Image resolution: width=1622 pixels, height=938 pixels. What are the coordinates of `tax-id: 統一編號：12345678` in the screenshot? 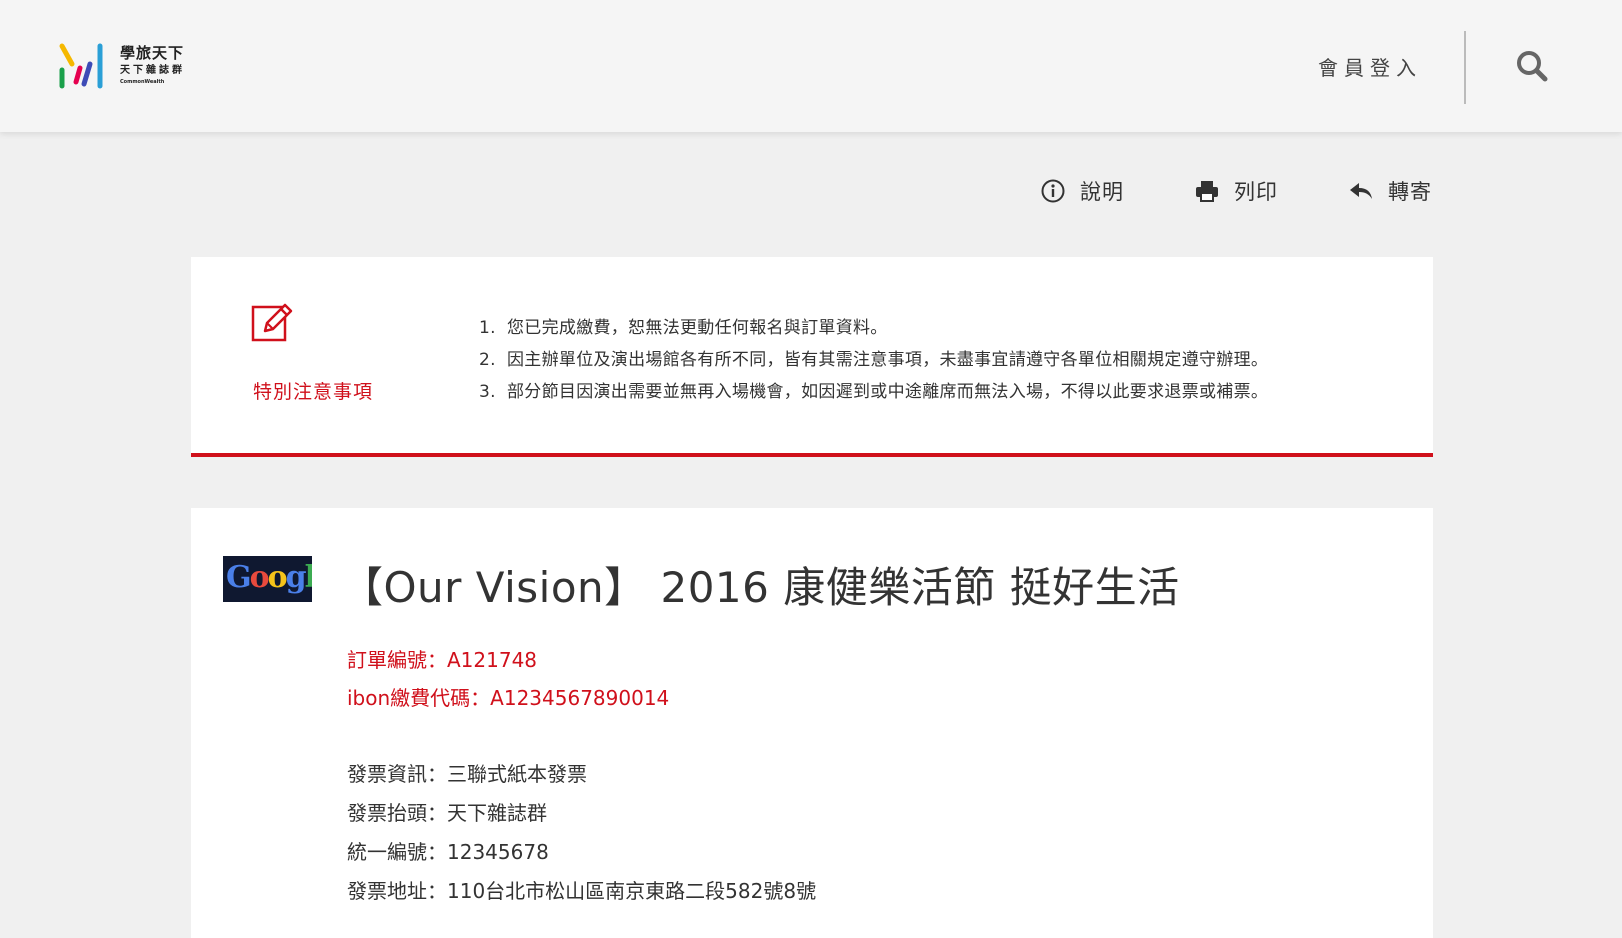 It's located at (448, 852).